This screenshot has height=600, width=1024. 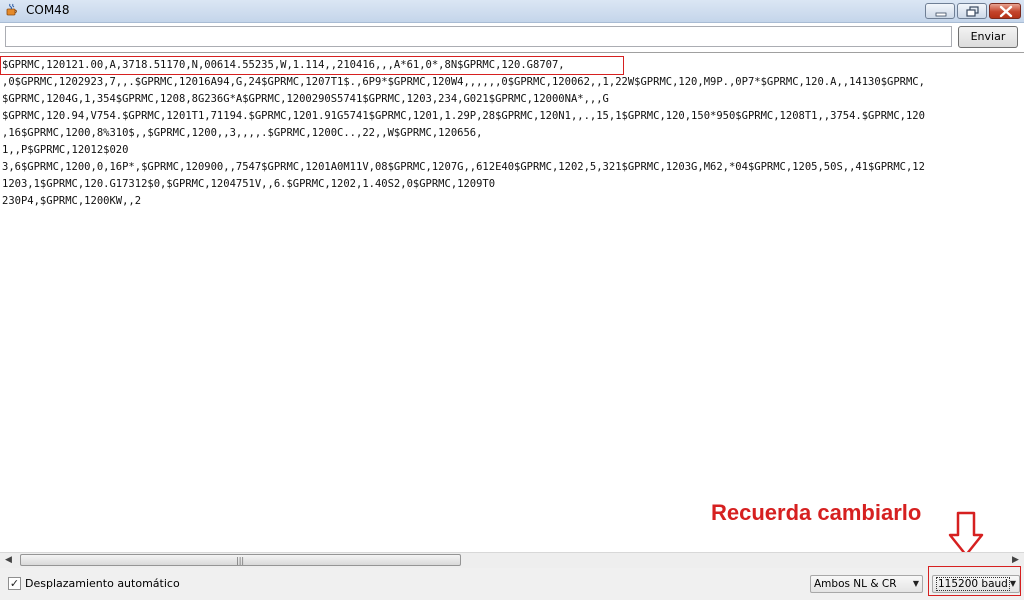 I want to click on minimize-icon, so click(x=941, y=14).